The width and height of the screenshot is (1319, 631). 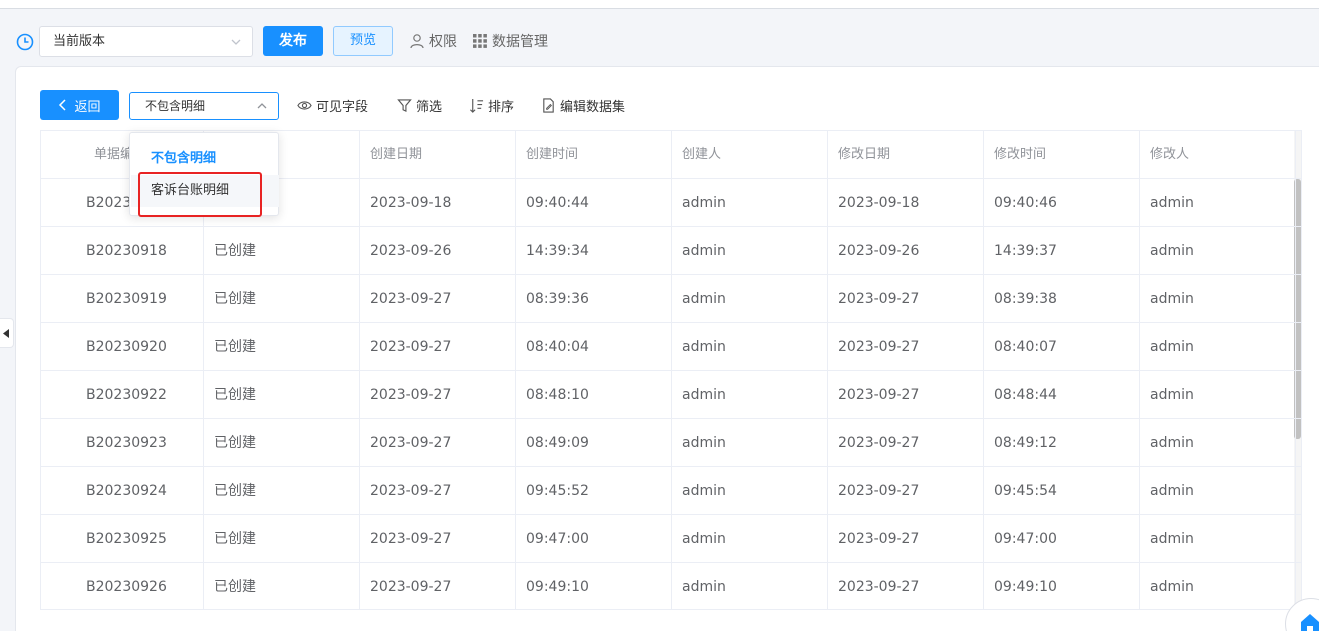 What do you see at coordinates (1062, 395) in the screenshot?
I see `modified-time-cell: 08:48:44` at bounding box center [1062, 395].